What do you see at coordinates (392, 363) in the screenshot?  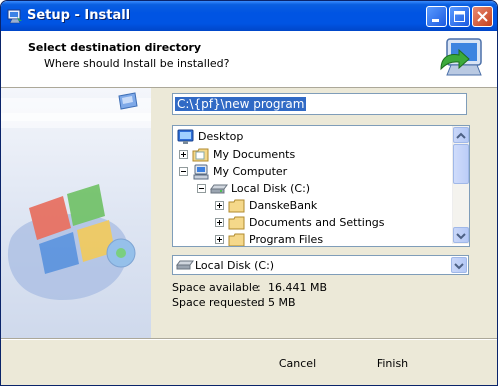 I see `finish-button: Finish` at bounding box center [392, 363].